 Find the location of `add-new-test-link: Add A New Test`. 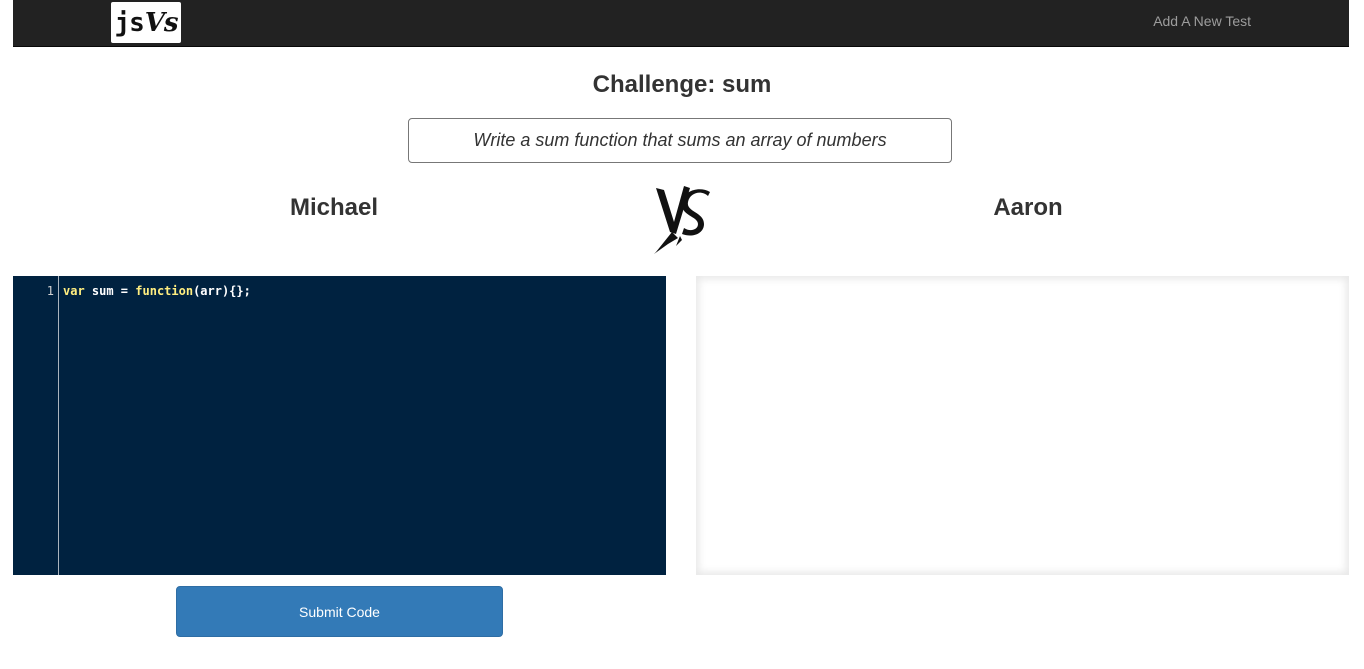

add-new-test-link: Add A New Test is located at coordinates (1202, 21).